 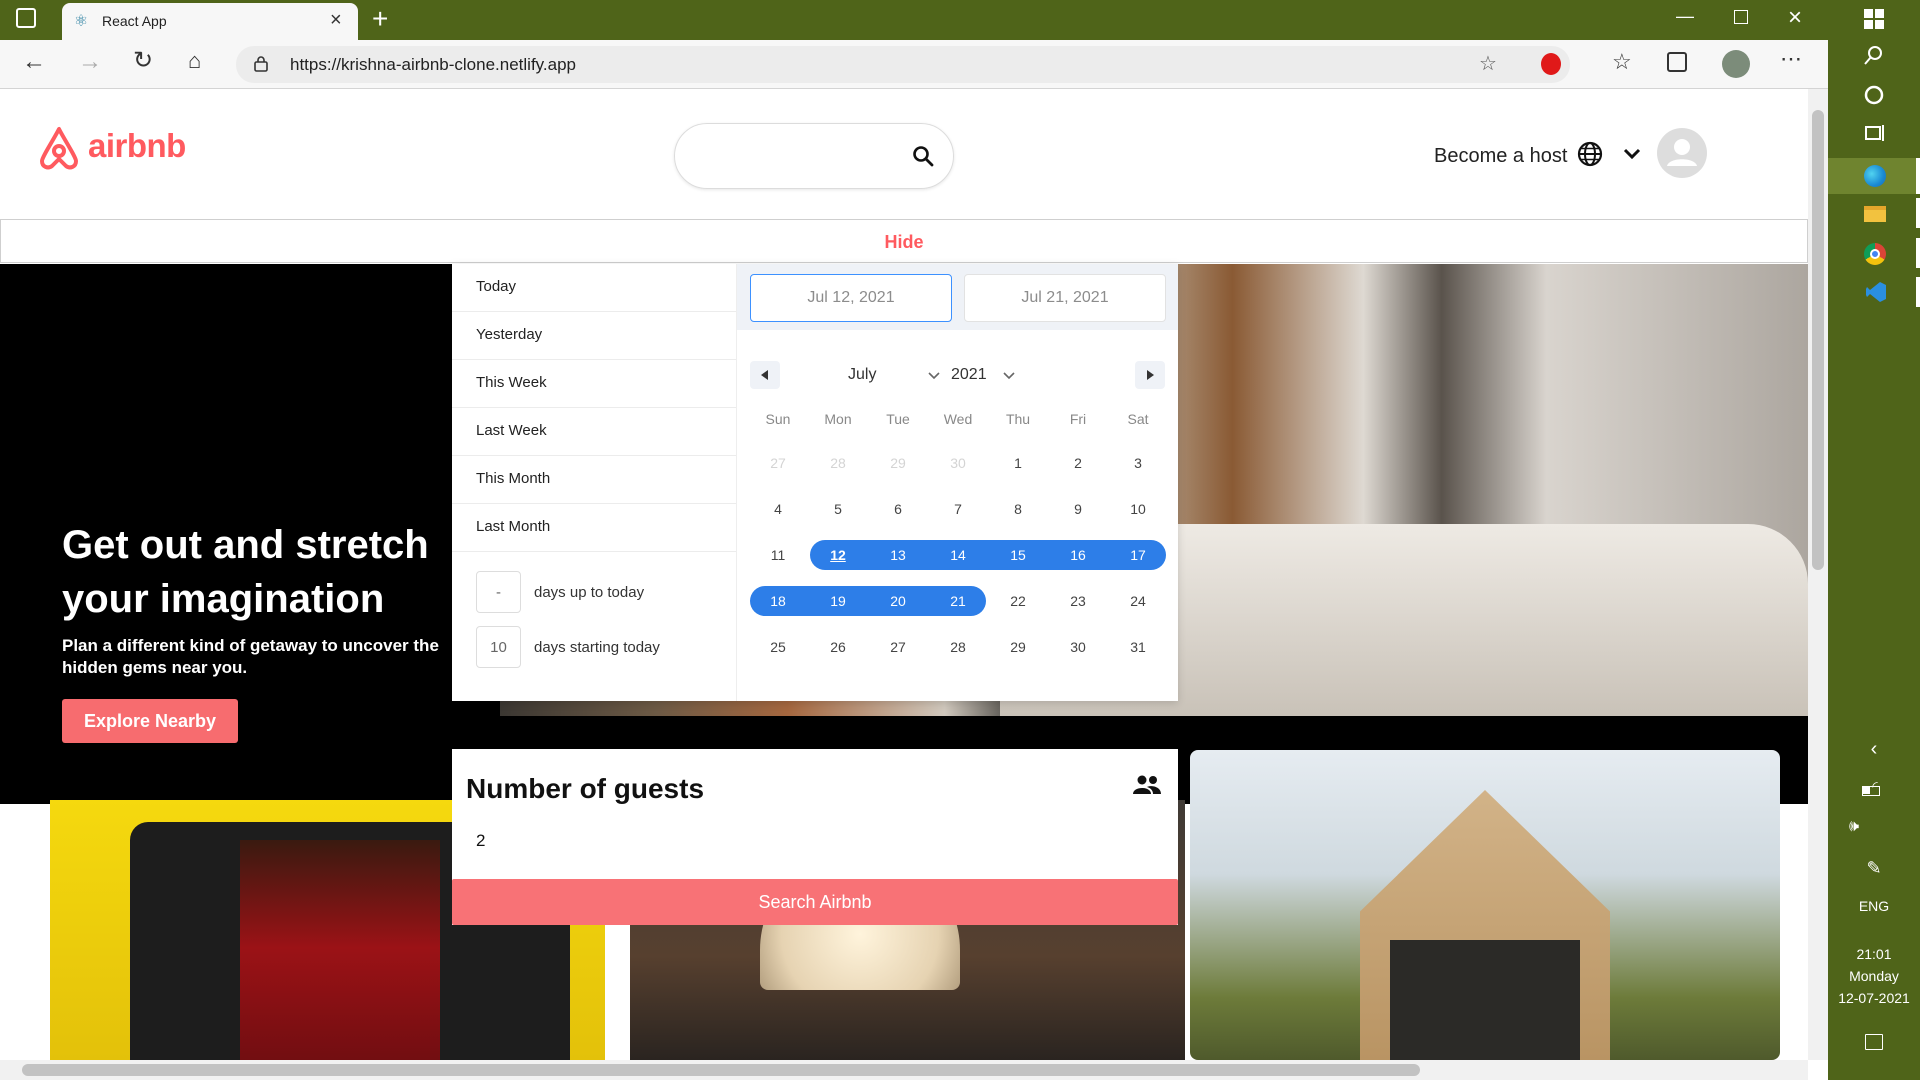 I want to click on tab-actions-icon, so click(x=26, y=18).